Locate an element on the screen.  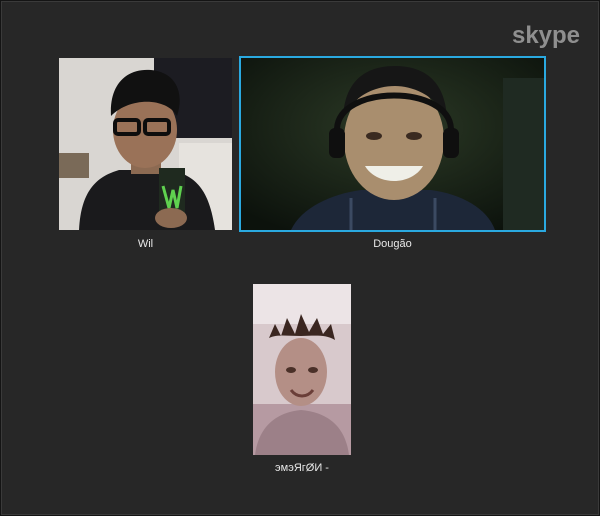
participant-name-label: Wil is located at coordinates (145, 244).